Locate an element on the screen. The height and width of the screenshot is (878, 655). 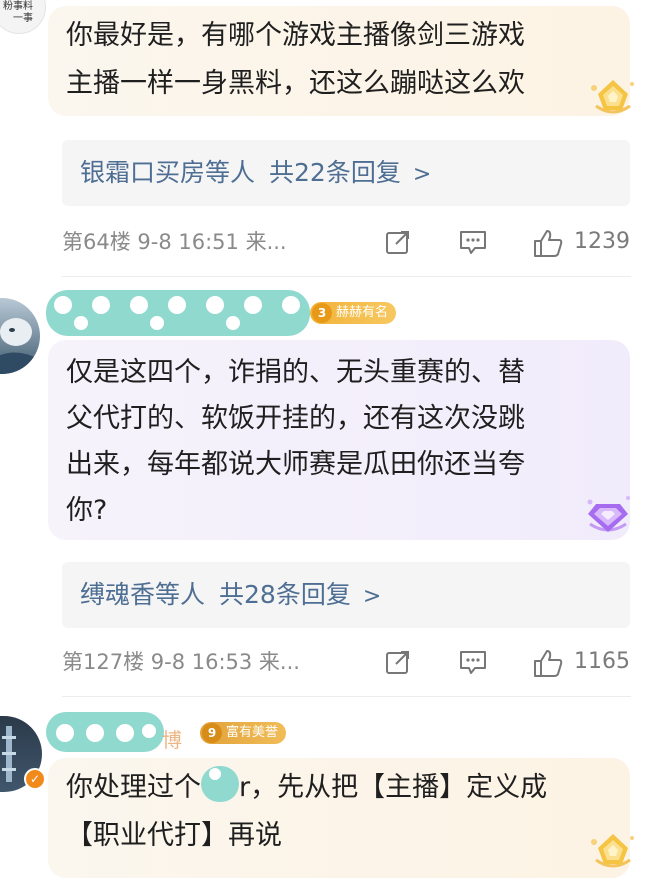
comment-meta: 第64楼 9-8 16:51 来... 1239 is located at coordinates (346, 242).